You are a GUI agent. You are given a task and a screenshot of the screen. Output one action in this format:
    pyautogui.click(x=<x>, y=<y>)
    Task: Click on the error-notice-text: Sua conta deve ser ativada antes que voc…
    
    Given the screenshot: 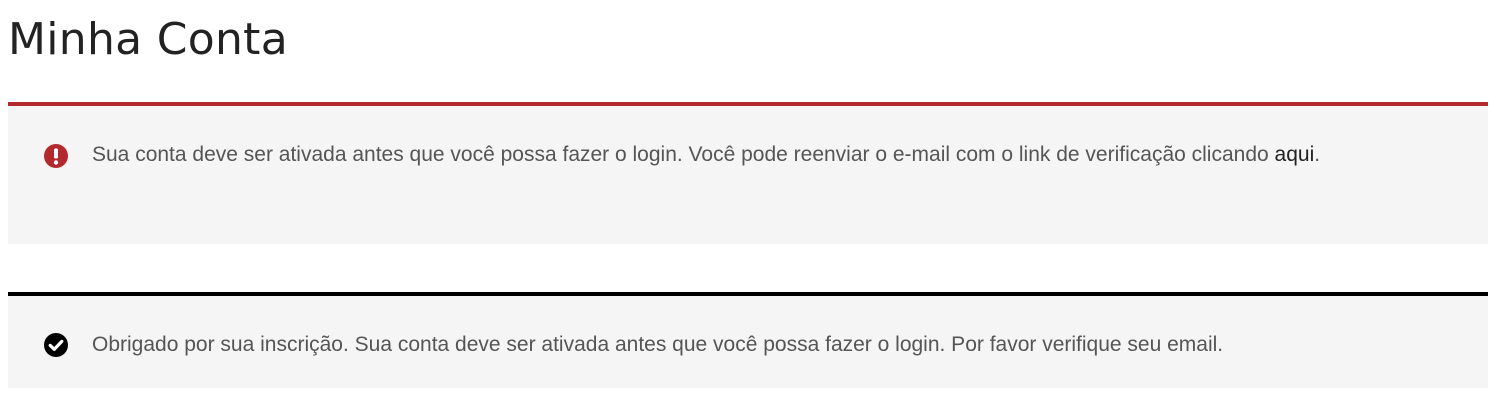 What is the action you would take?
    pyautogui.click(x=683, y=154)
    